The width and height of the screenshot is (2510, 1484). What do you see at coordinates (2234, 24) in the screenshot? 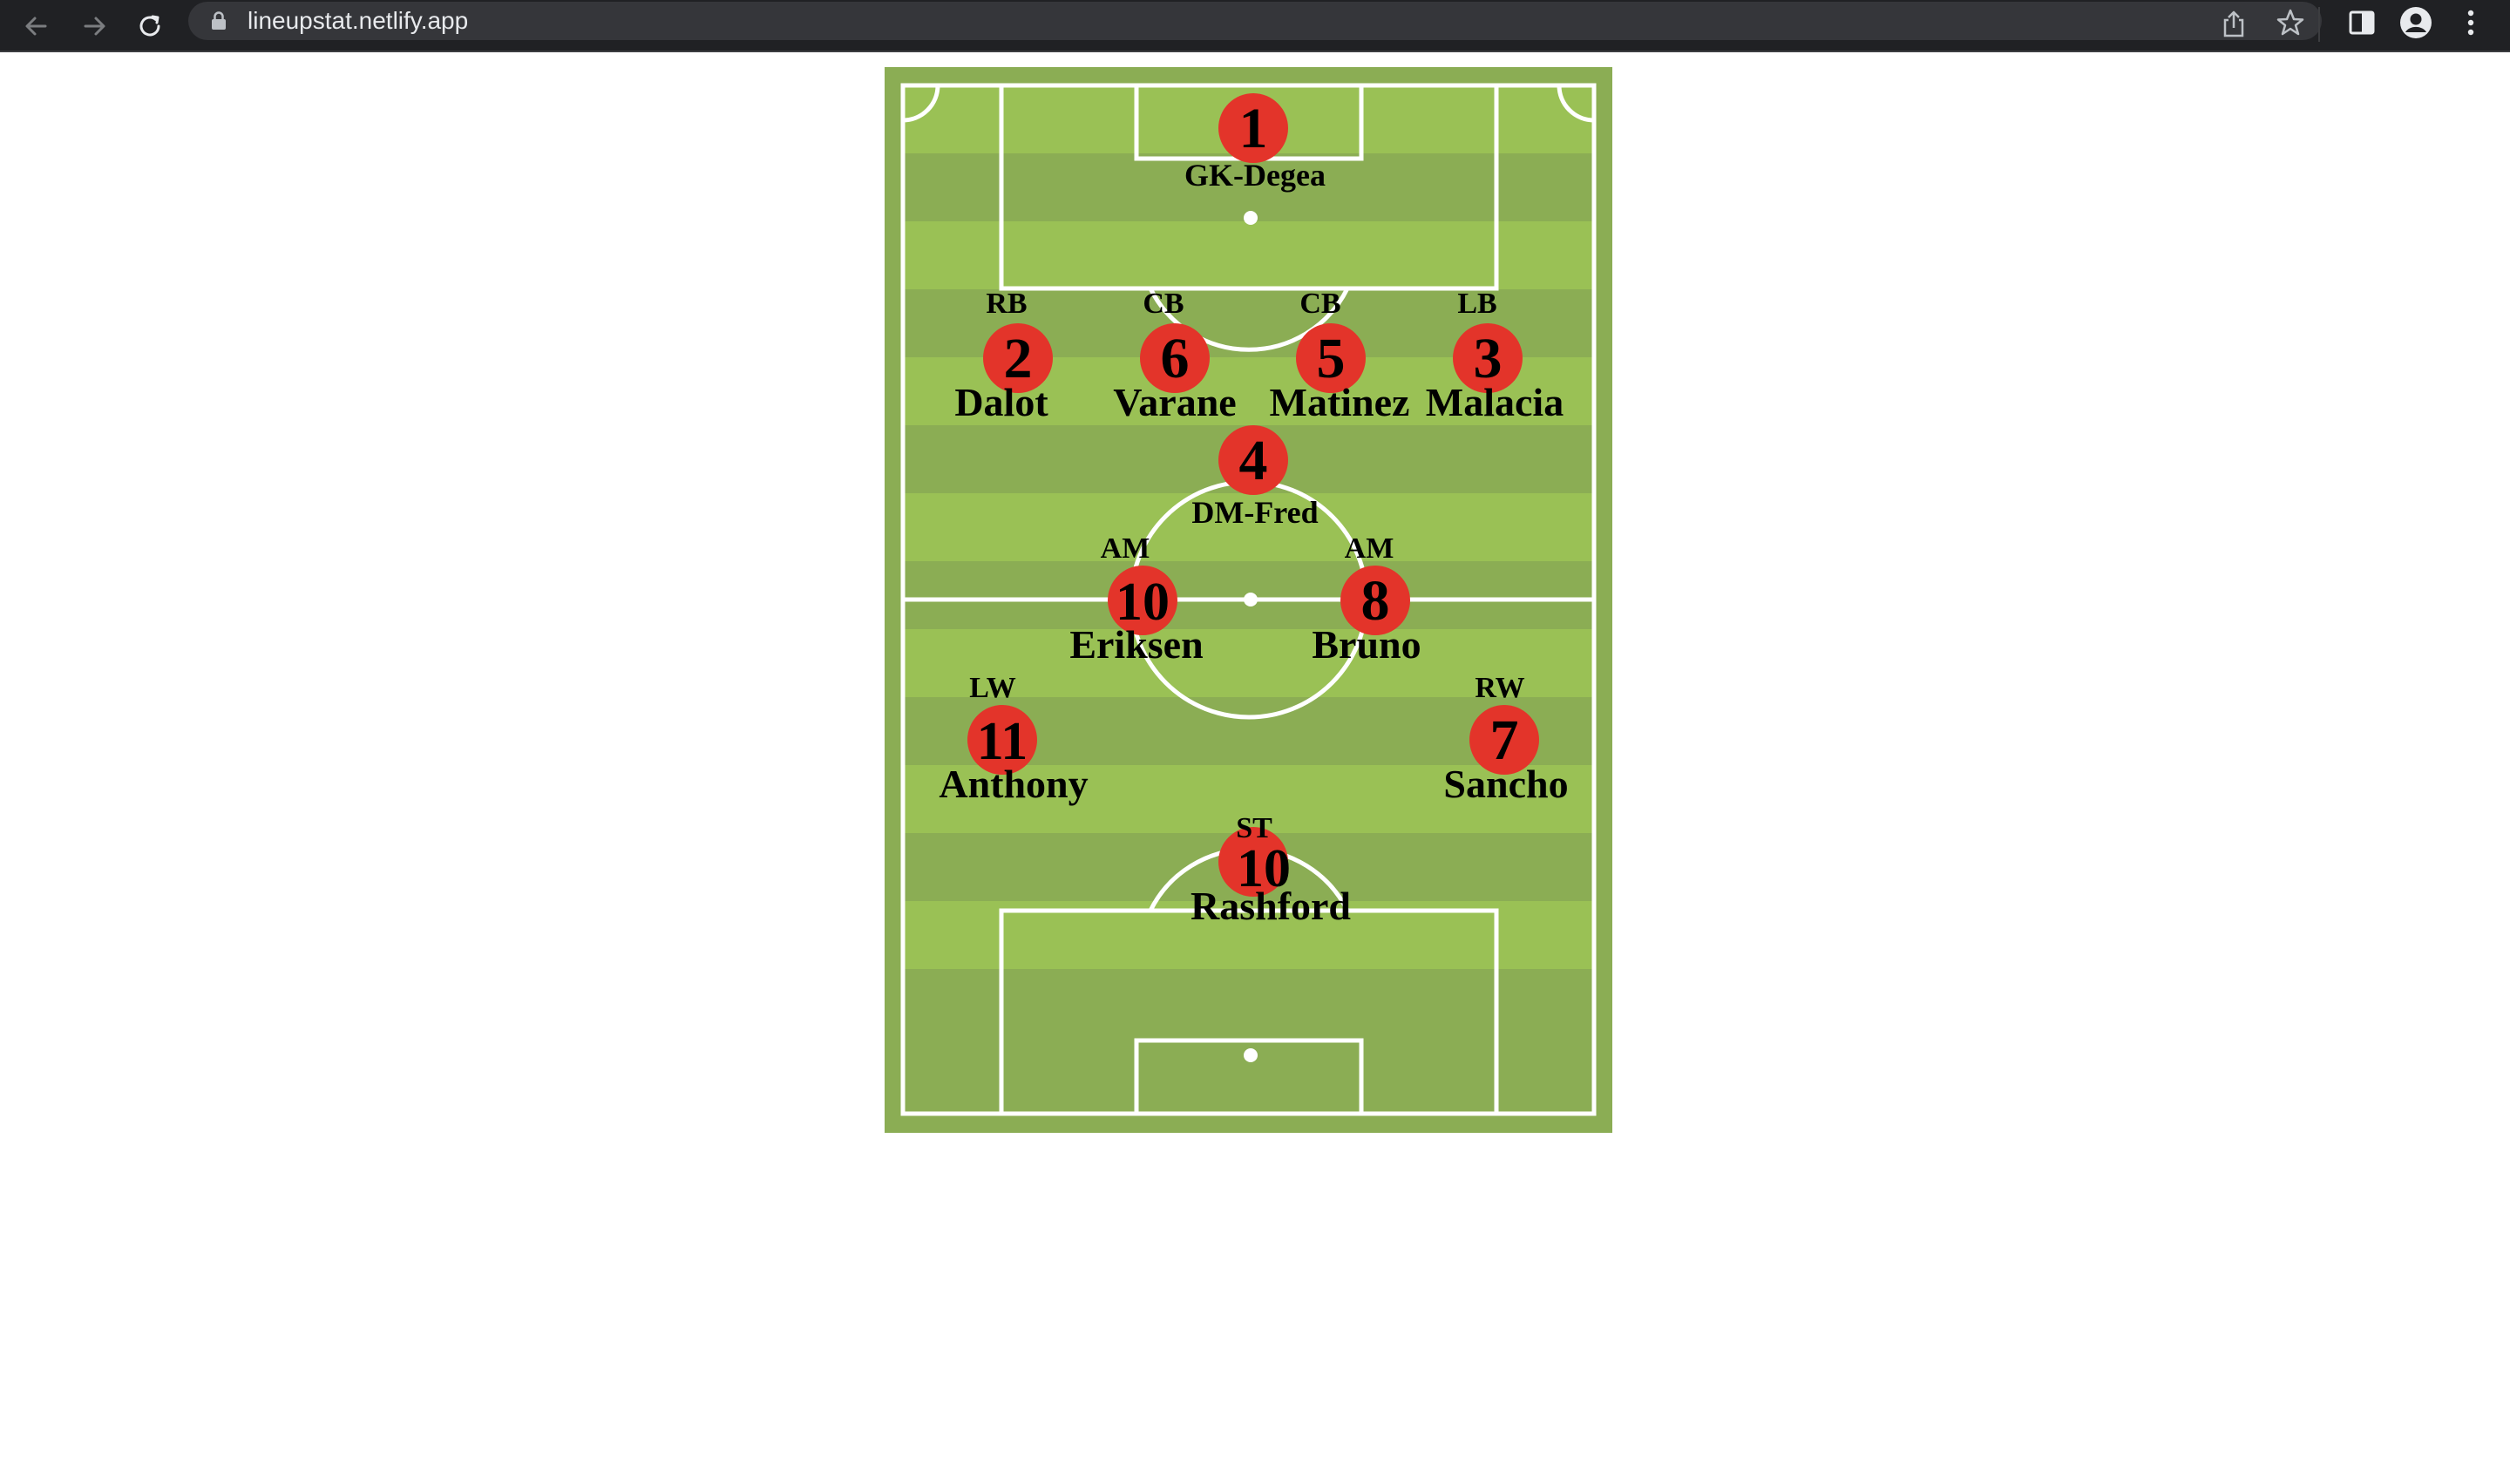
I see `share-icon` at bounding box center [2234, 24].